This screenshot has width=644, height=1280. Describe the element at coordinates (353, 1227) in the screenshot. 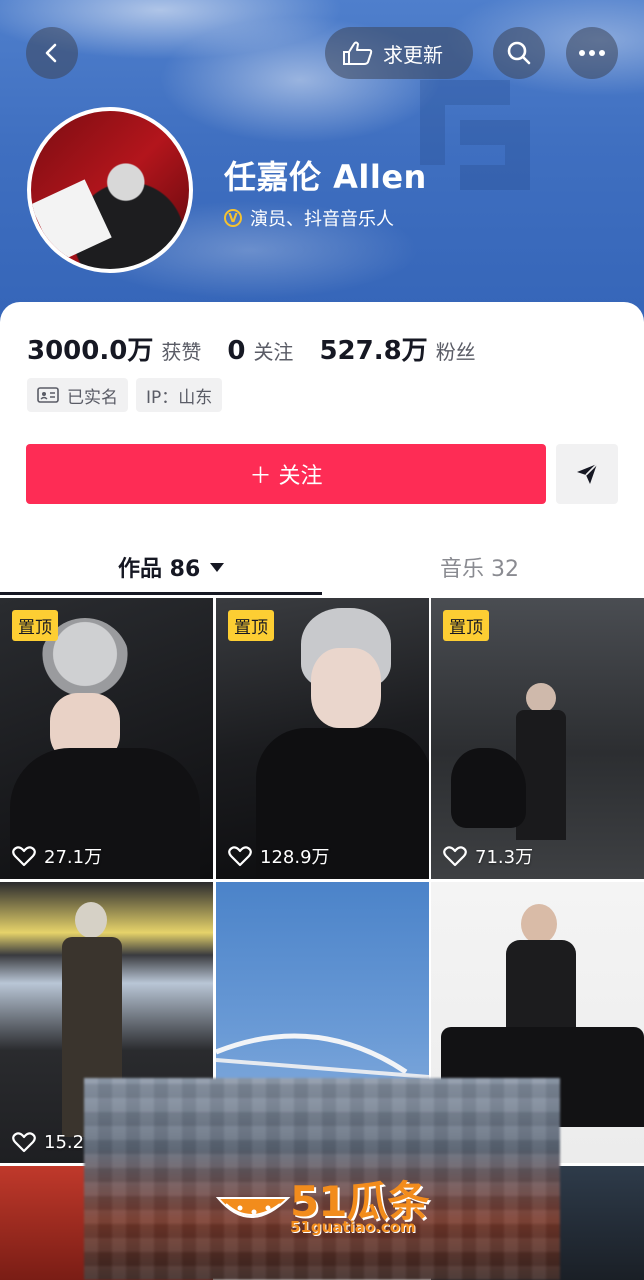

I see `watermark-url: 51guatiao.com` at that location.